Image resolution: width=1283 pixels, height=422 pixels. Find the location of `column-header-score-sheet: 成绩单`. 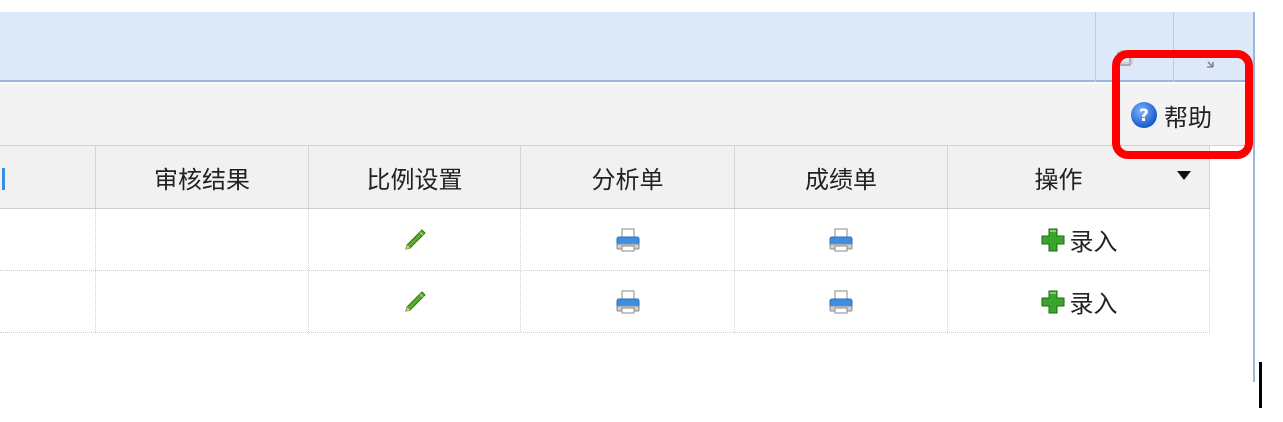

column-header-score-sheet: 成绩单 is located at coordinates (841, 177).